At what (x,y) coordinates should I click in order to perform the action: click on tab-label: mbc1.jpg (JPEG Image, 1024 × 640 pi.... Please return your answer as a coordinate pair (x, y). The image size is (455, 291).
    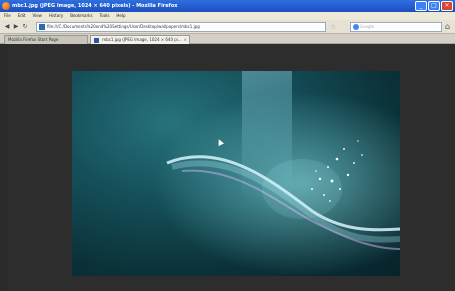
    Looking at the image, I should click on (142, 39).